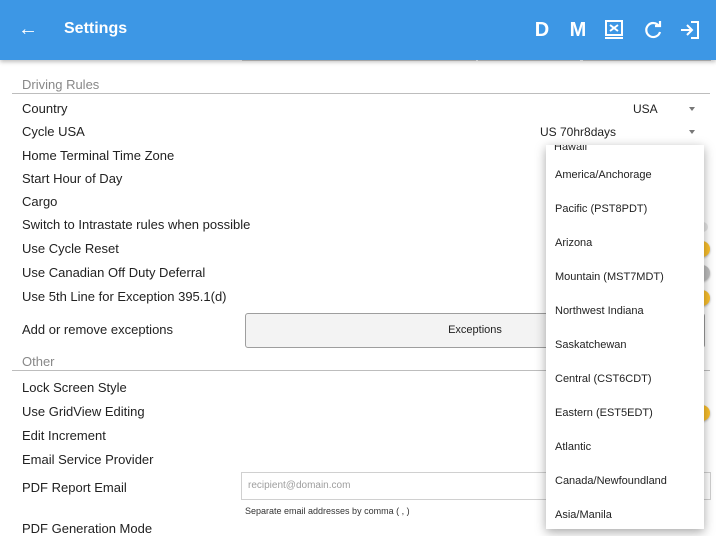 This screenshot has height=536, width=716. I want to click on lock-screen-style-label: Lock Screen Style, so click(74, 387).